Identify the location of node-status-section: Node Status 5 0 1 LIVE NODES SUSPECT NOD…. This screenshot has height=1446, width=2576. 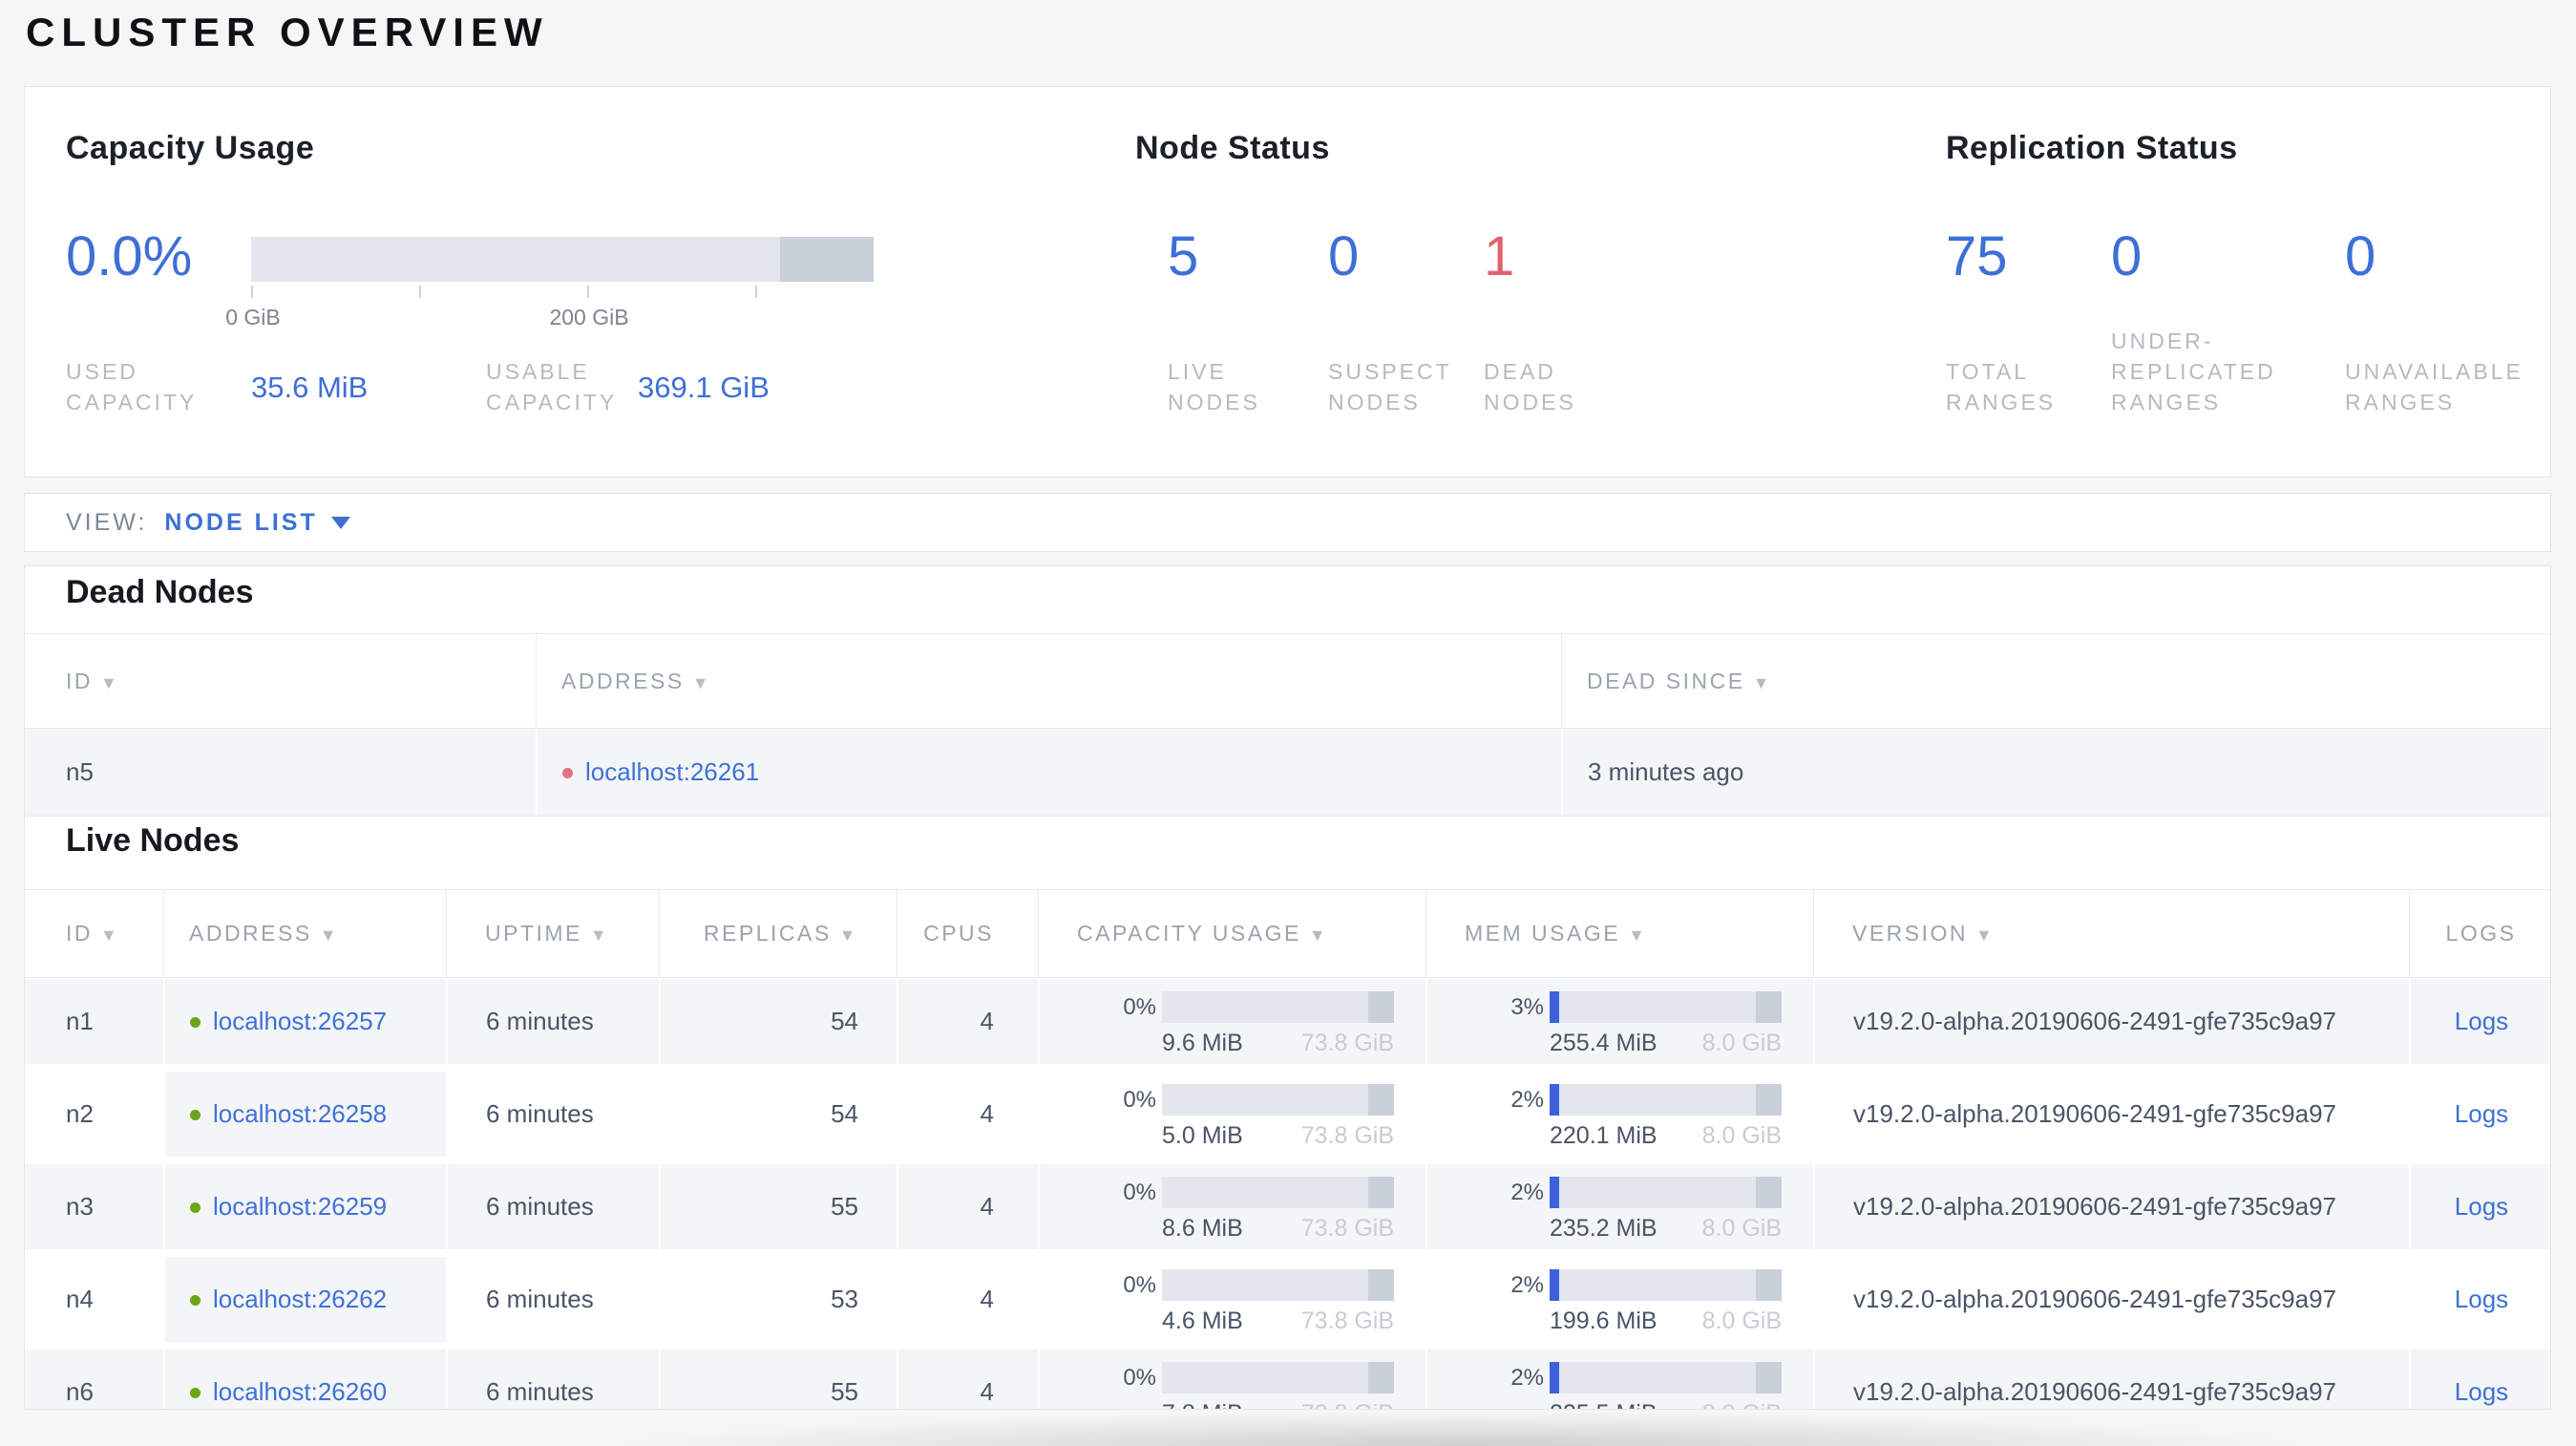
(1440, 272).